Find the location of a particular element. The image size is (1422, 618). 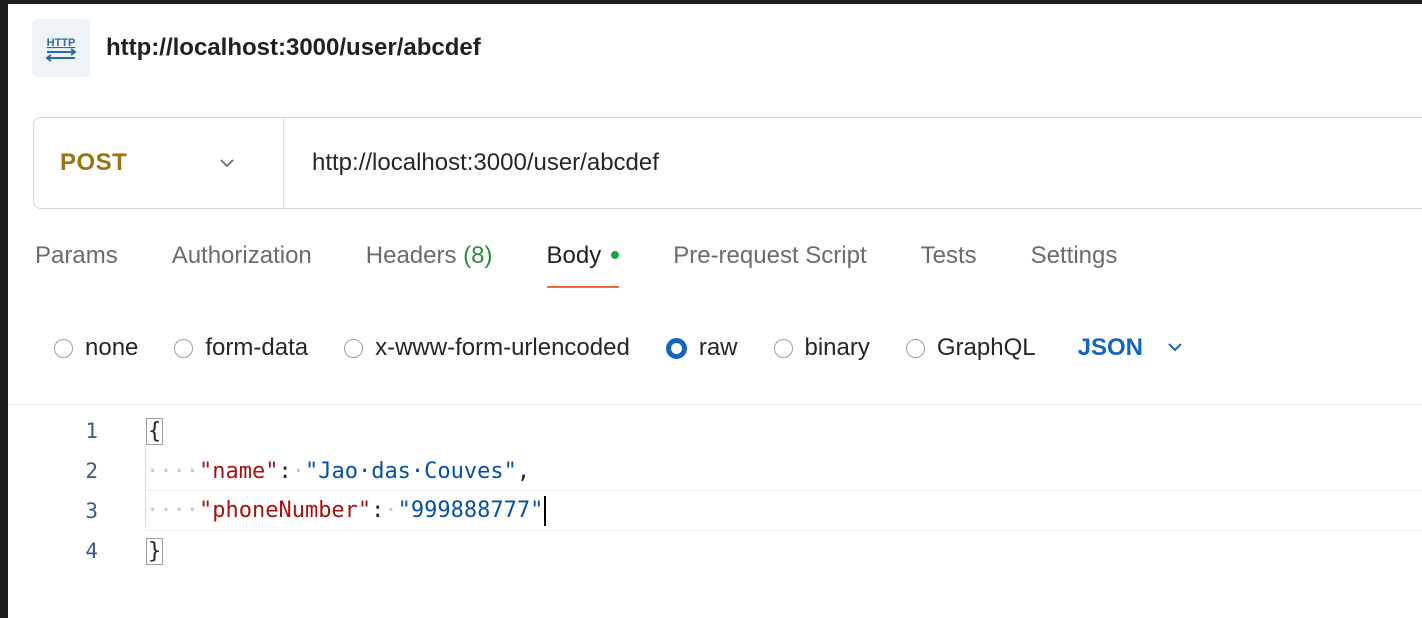

code-text: { is located at coordinates (155, 431).